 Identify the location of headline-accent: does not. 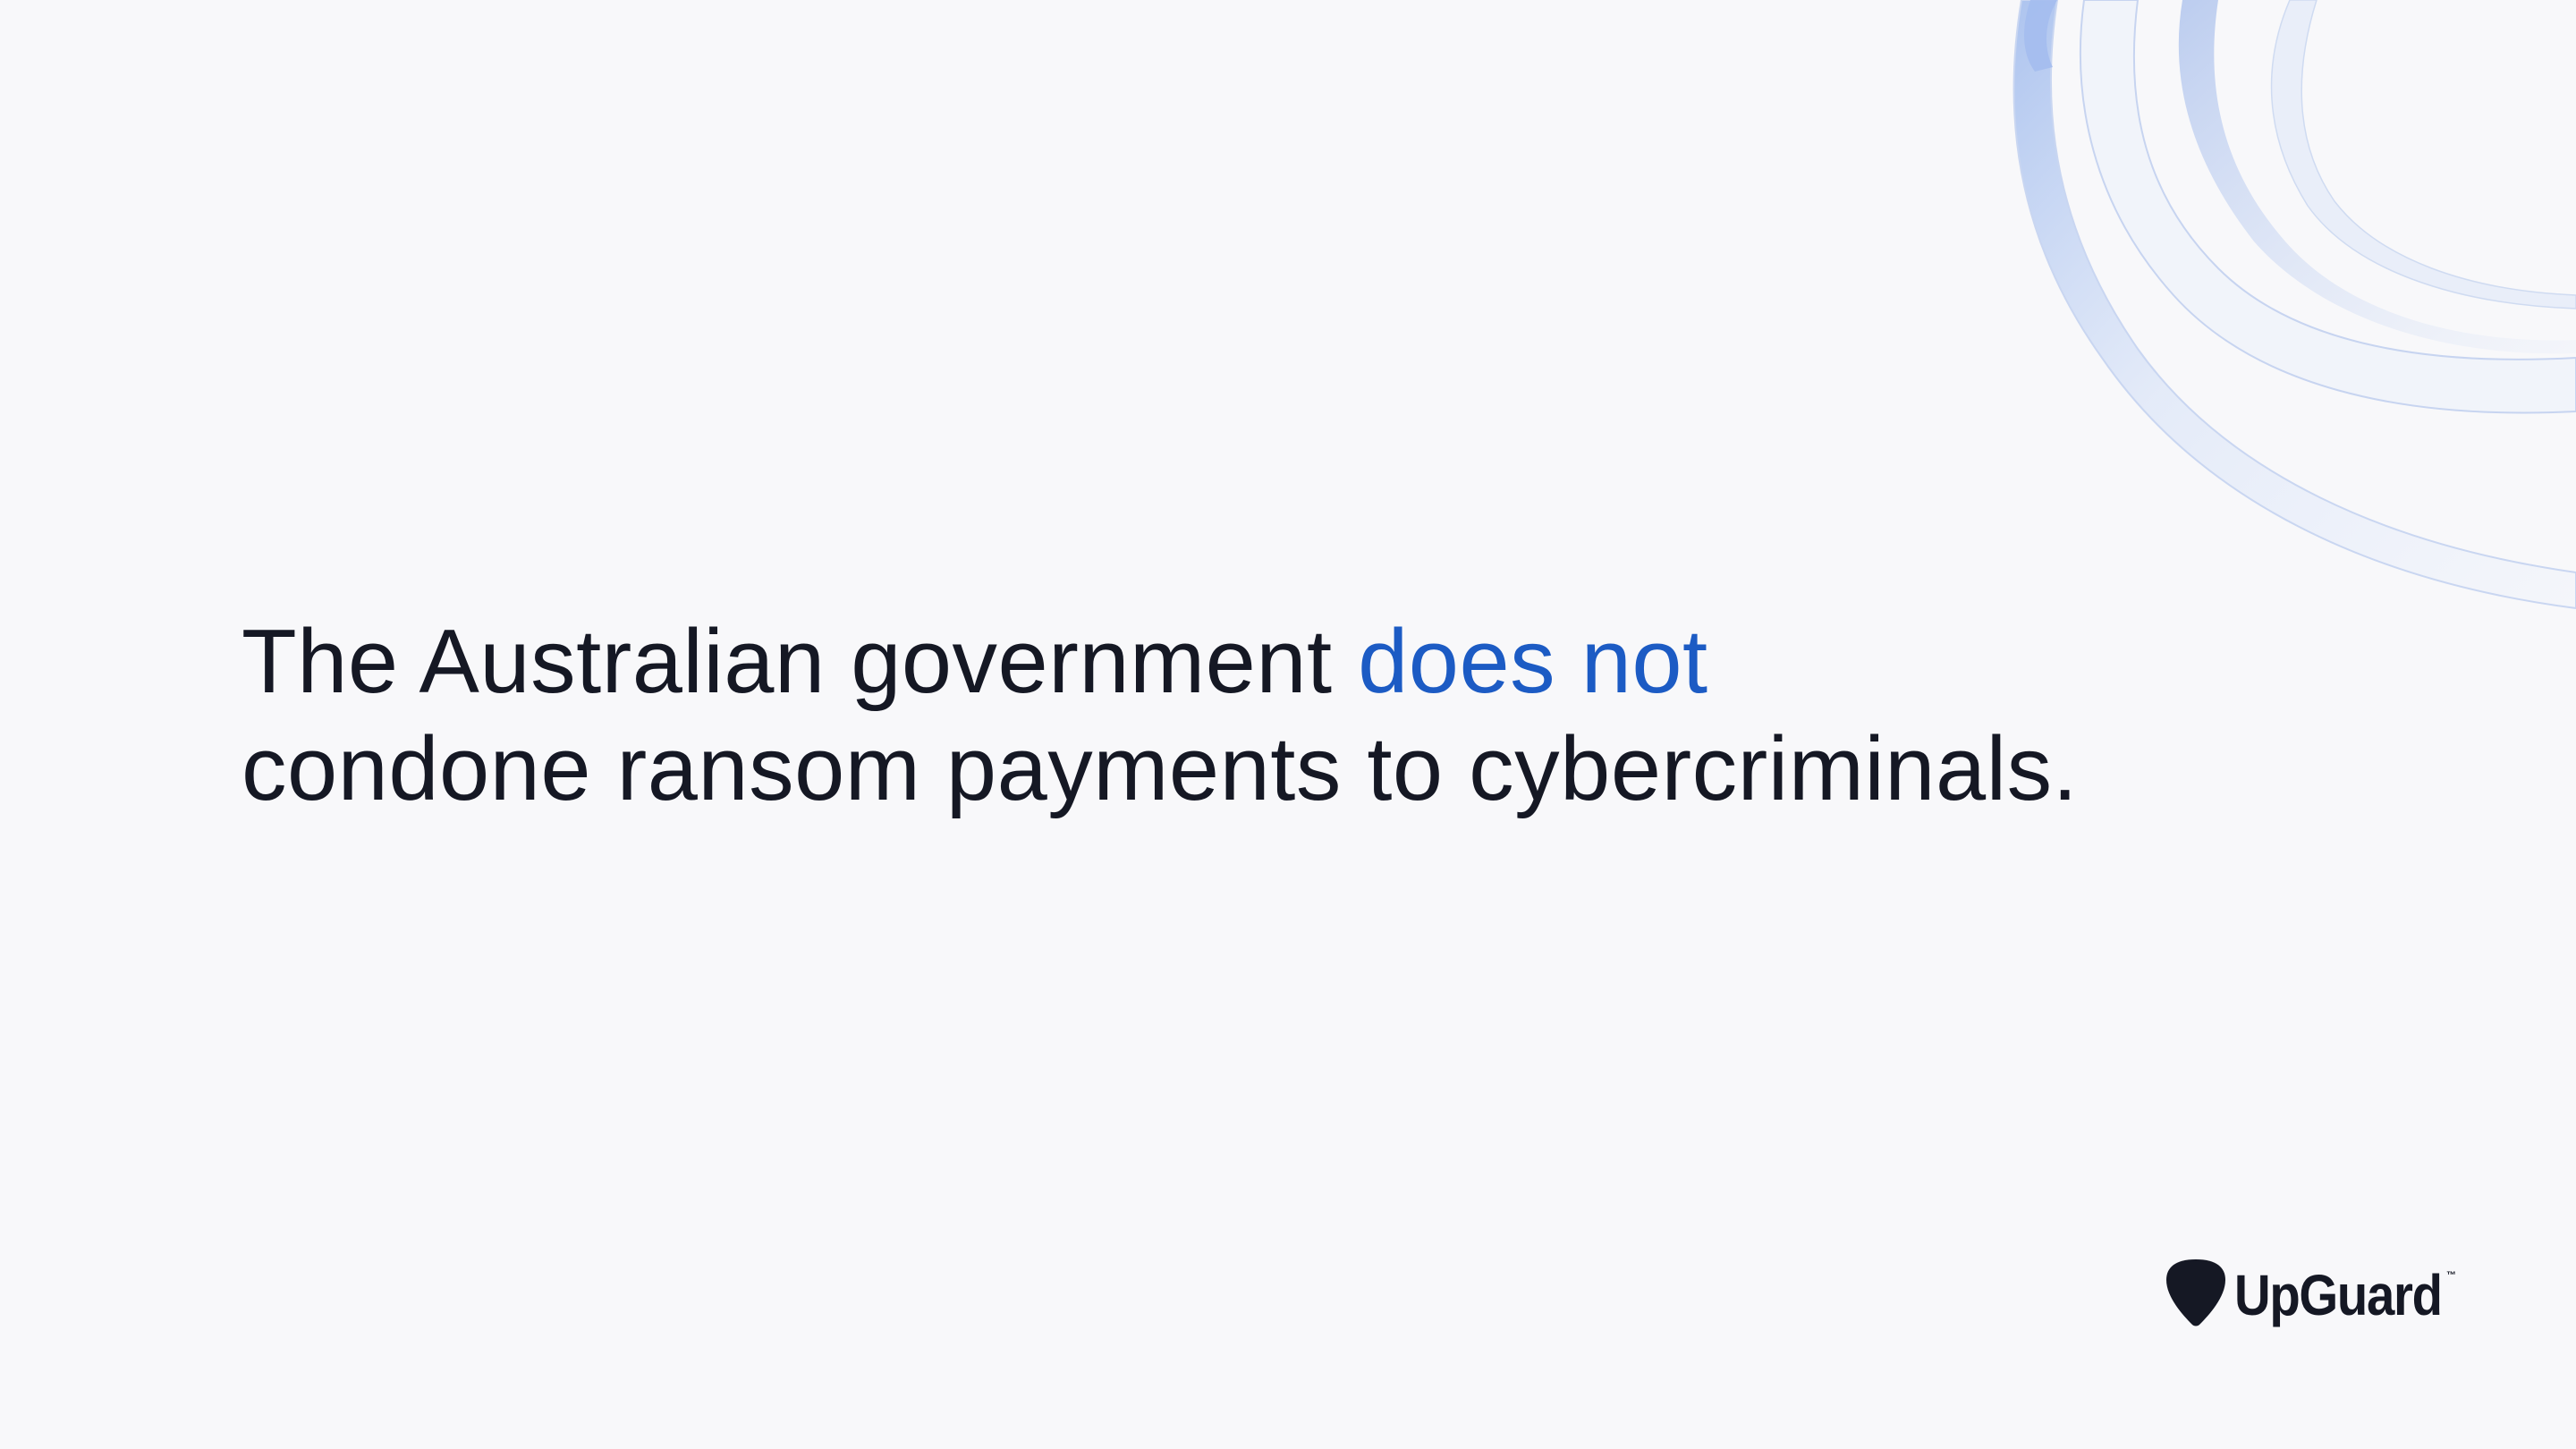
(1533, 662).